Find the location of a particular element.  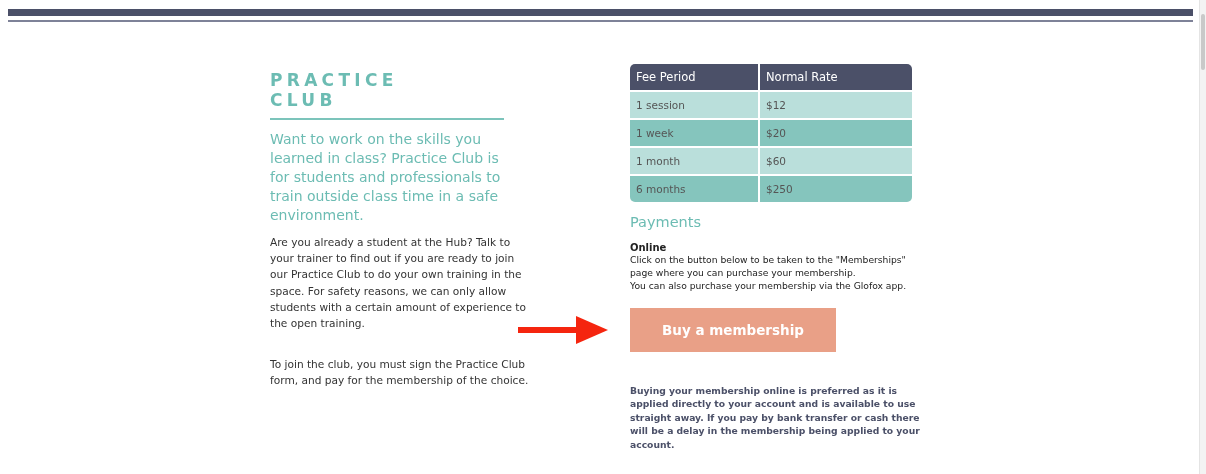

table-header: Normal Rate is located at coordinates (836, 77).